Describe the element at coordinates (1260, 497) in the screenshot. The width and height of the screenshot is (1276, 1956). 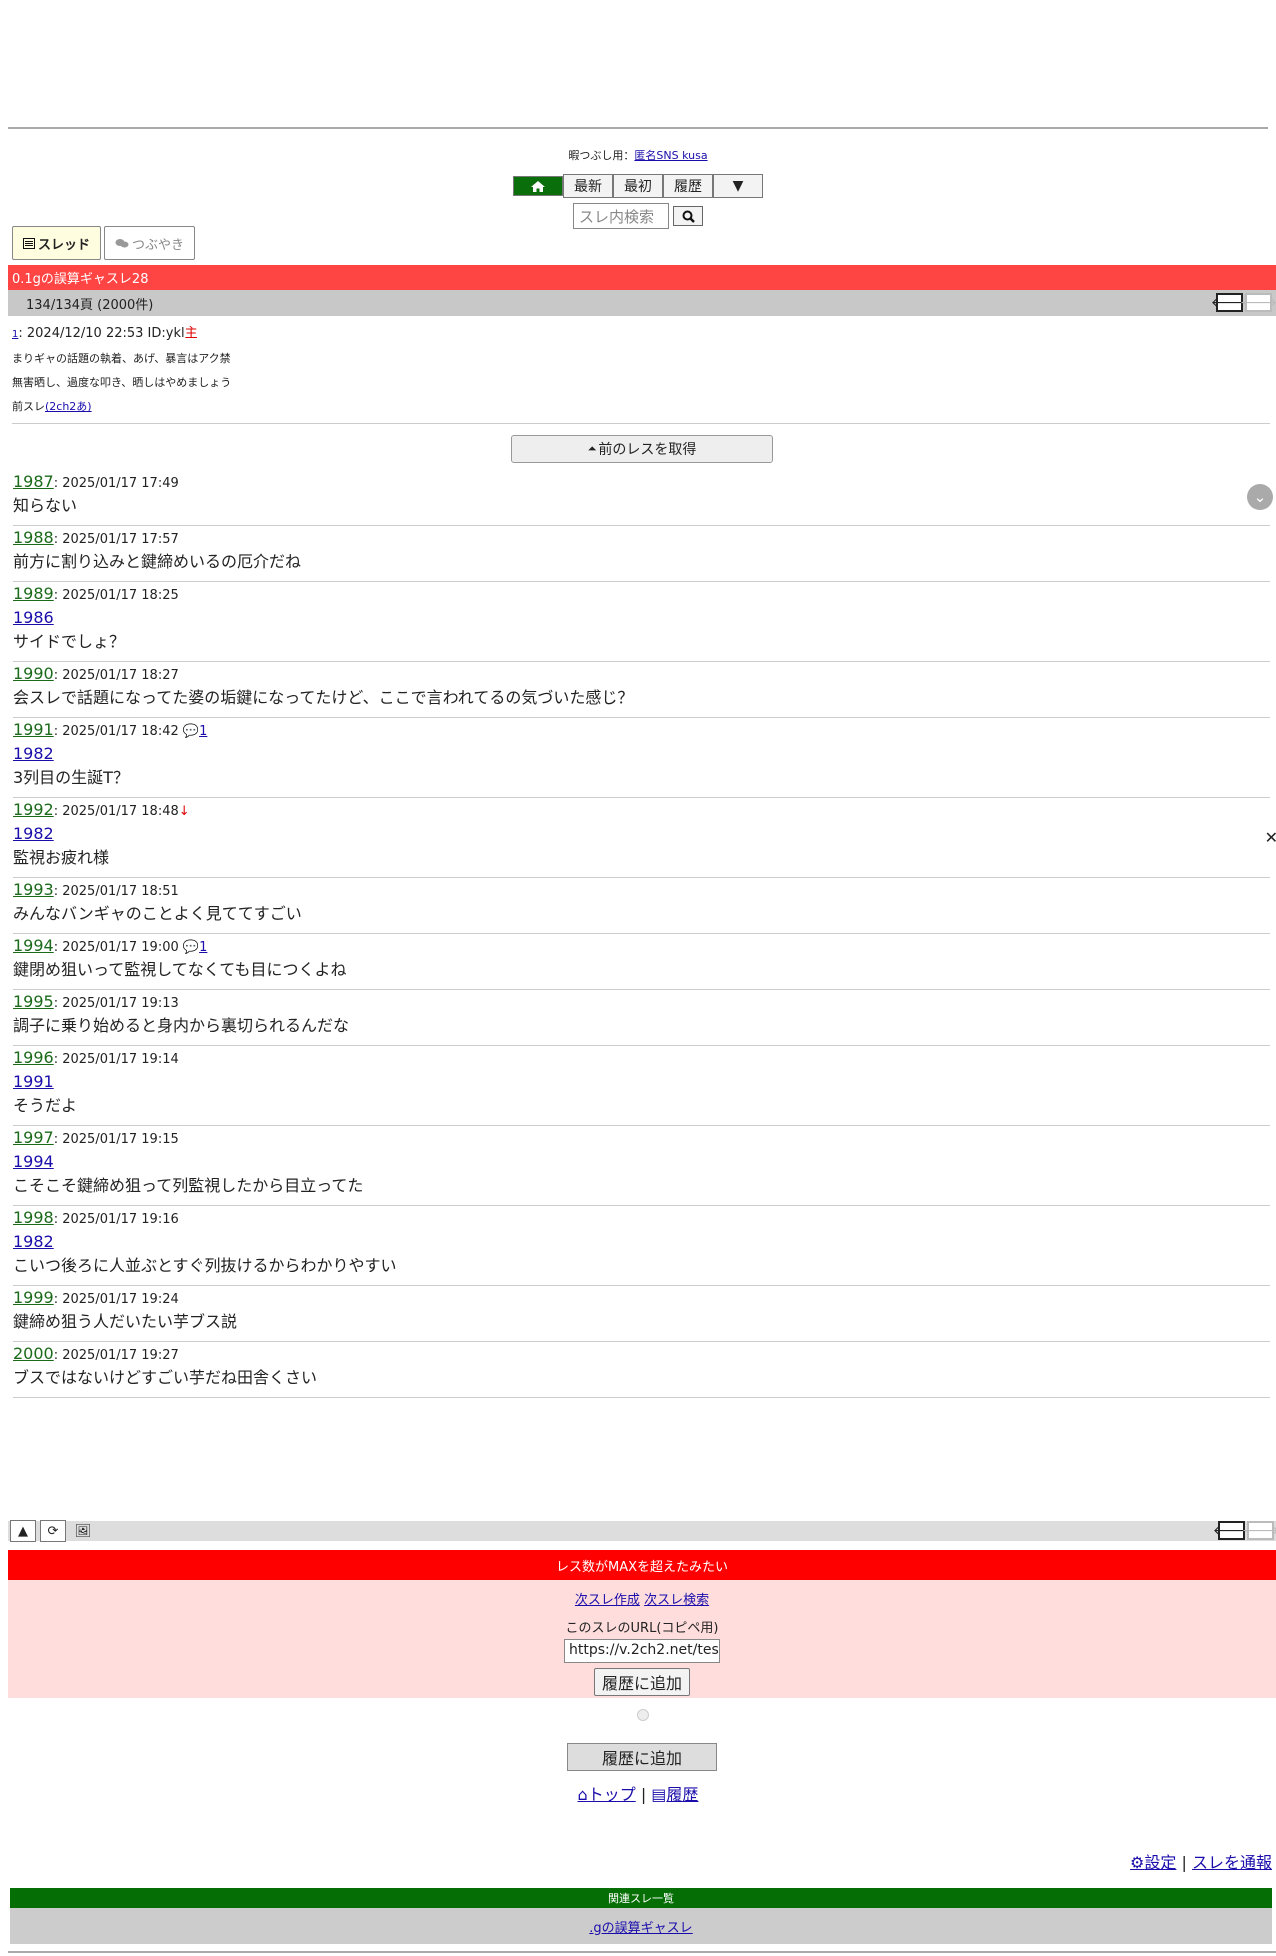
I see `chevron-down-icon: ⌄` at that location.